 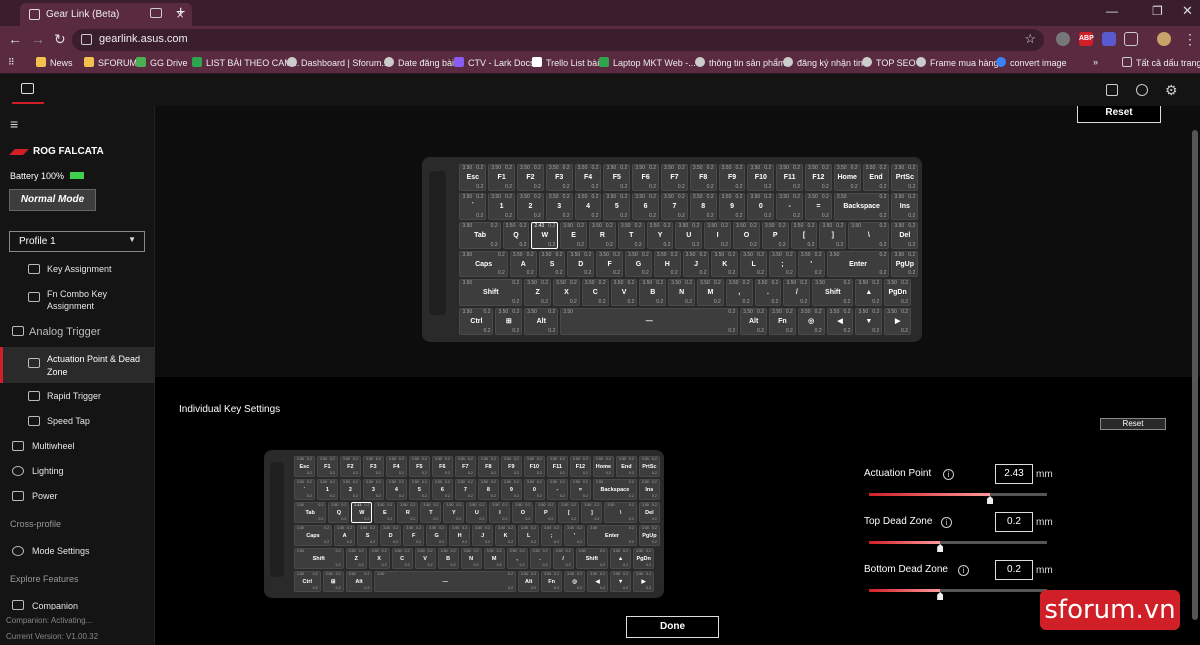 I want to click on screenshot-icon, so click(x=1112, y=90).